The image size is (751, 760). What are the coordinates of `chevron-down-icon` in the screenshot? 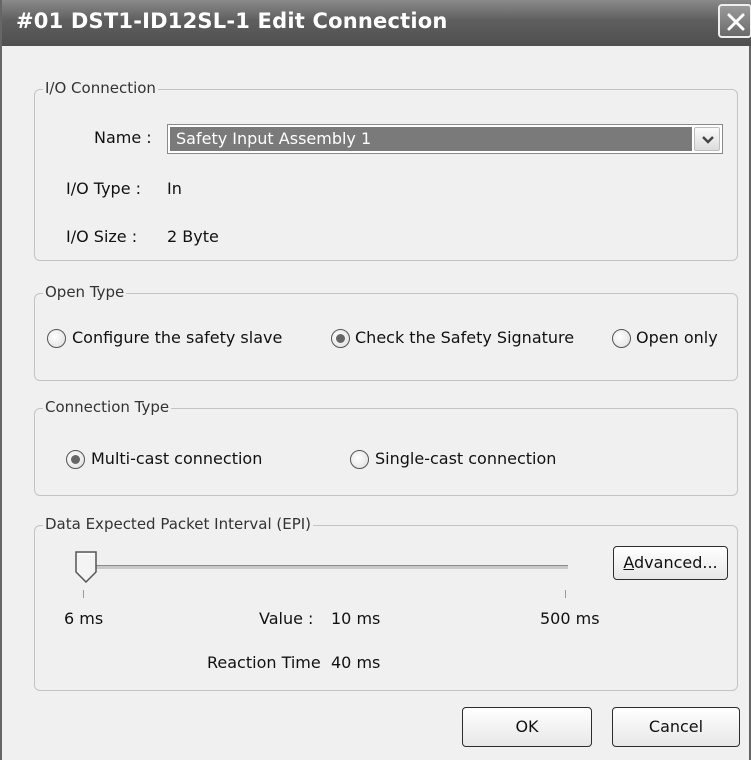 It's located at (708, 140).